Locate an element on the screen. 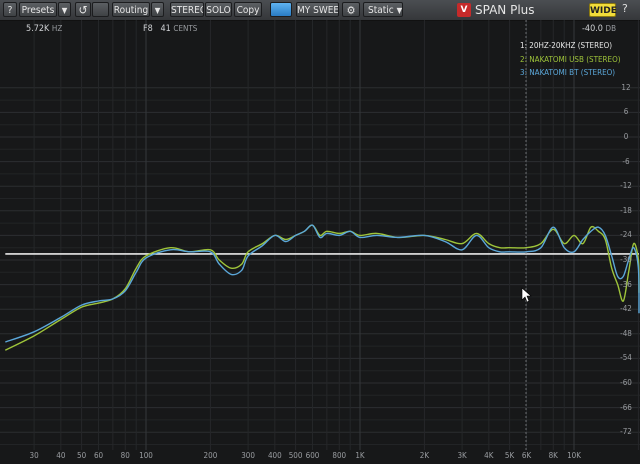  frequency-tick-label: 800 is located at coordinates (339, 455).